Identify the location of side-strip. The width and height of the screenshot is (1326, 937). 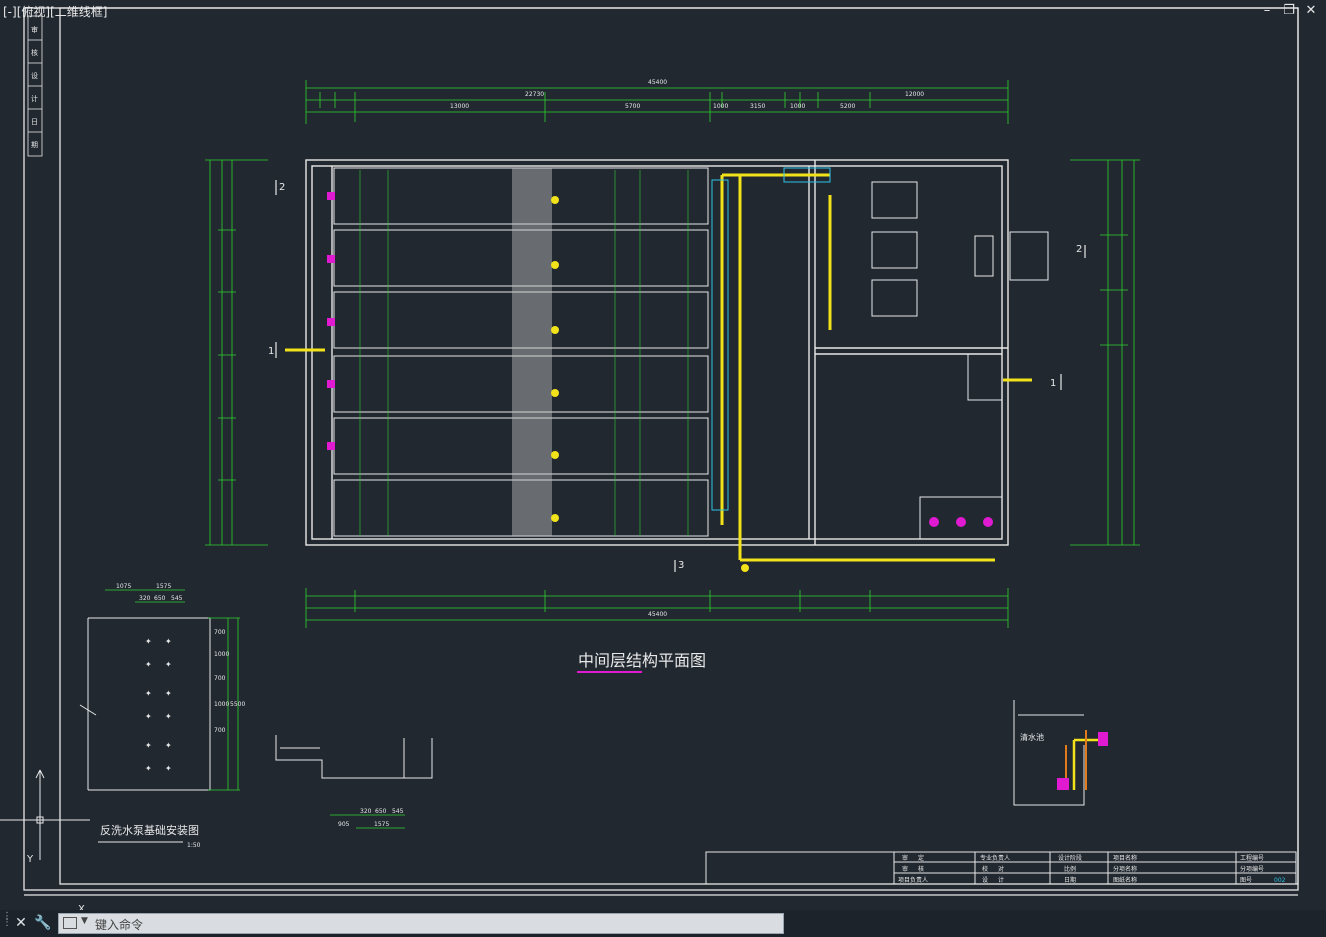
(35, 86).